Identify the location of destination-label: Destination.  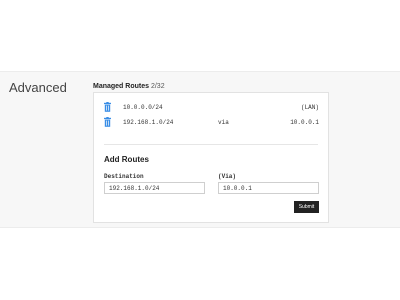
(124, 176).